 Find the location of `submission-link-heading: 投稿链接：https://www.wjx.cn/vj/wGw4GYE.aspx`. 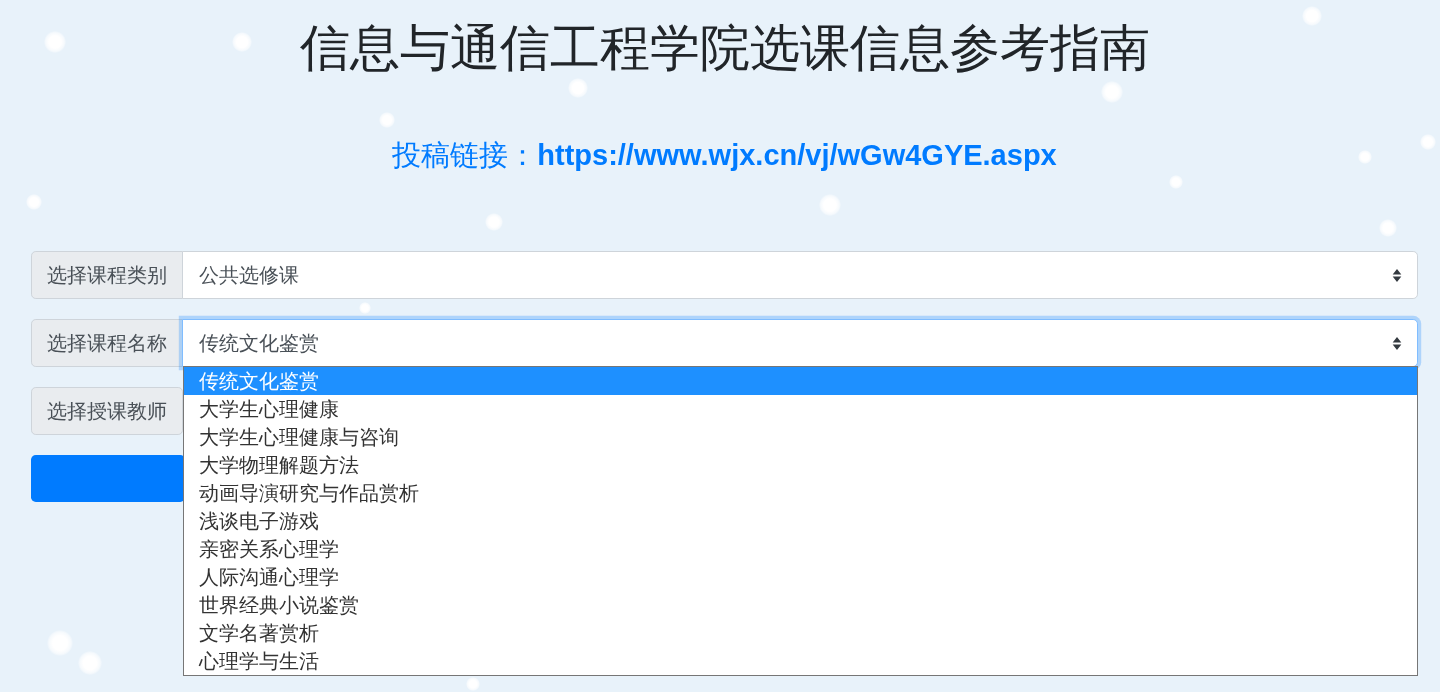

submission-link-heading: 投稿链接：https://www.wjx.cn/vj/wGw4GYE.aspx is located at coordinates (724, 155).